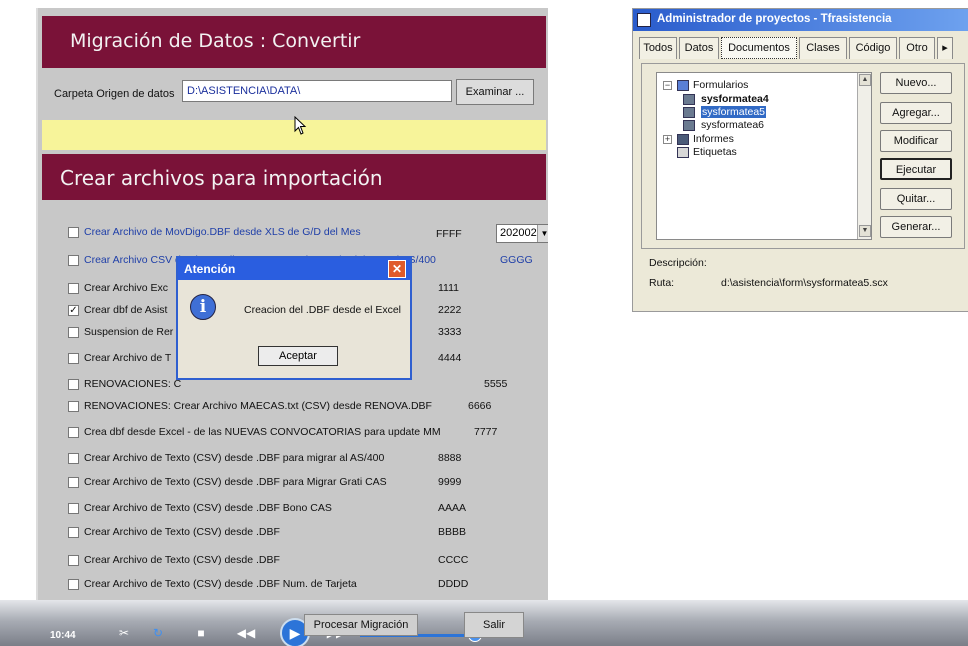 This screenshot has width=968, height=646. I want to click on option-code: BBBB, so click(452, 532).